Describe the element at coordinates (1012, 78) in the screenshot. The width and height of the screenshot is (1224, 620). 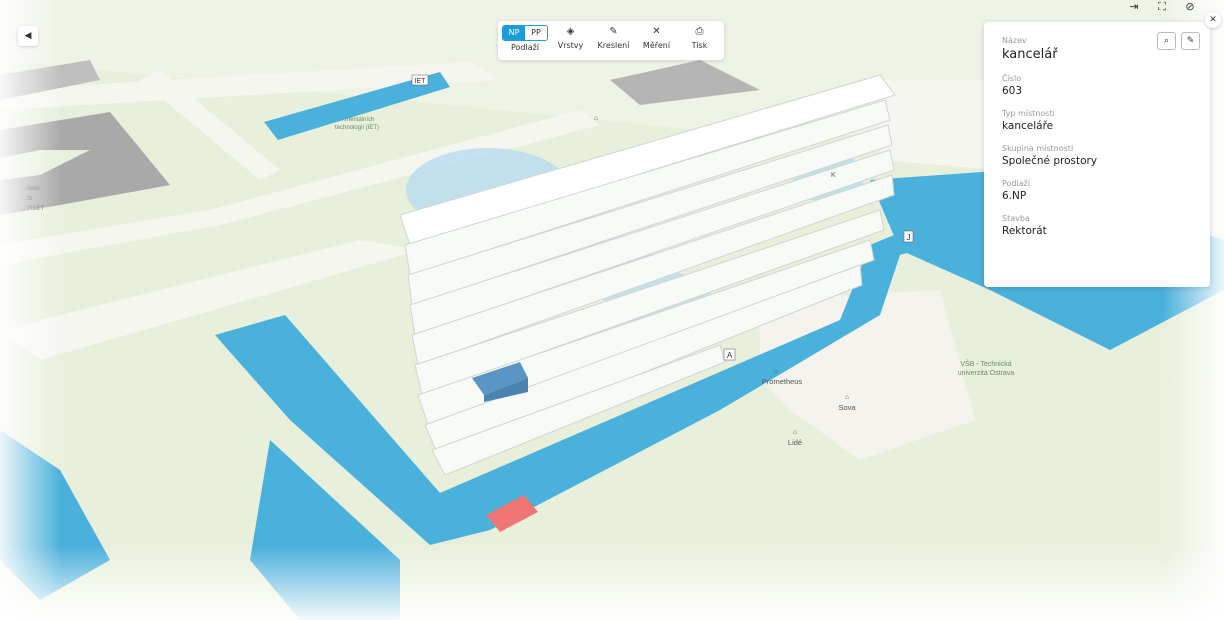
I see `number-label: Číslo` at that location.